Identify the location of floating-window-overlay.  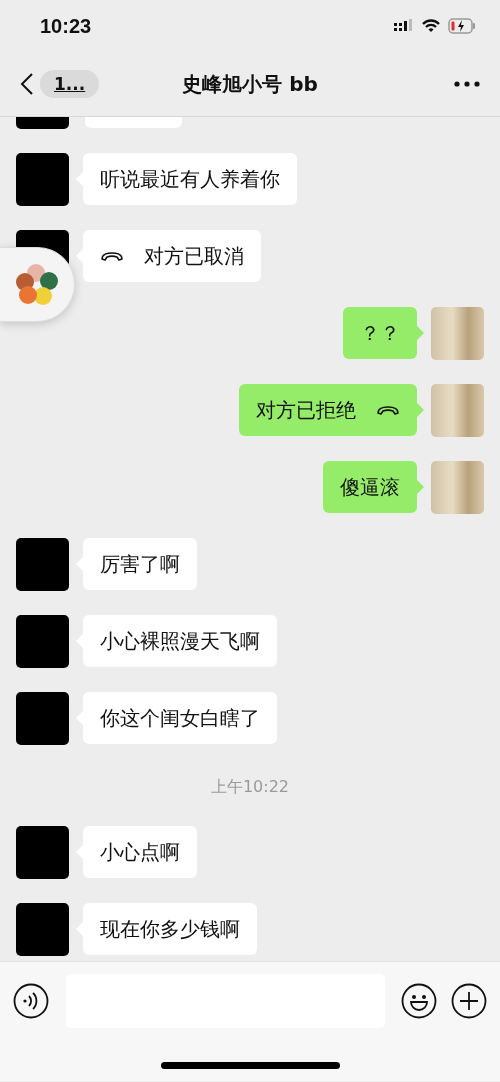
(37, 284).